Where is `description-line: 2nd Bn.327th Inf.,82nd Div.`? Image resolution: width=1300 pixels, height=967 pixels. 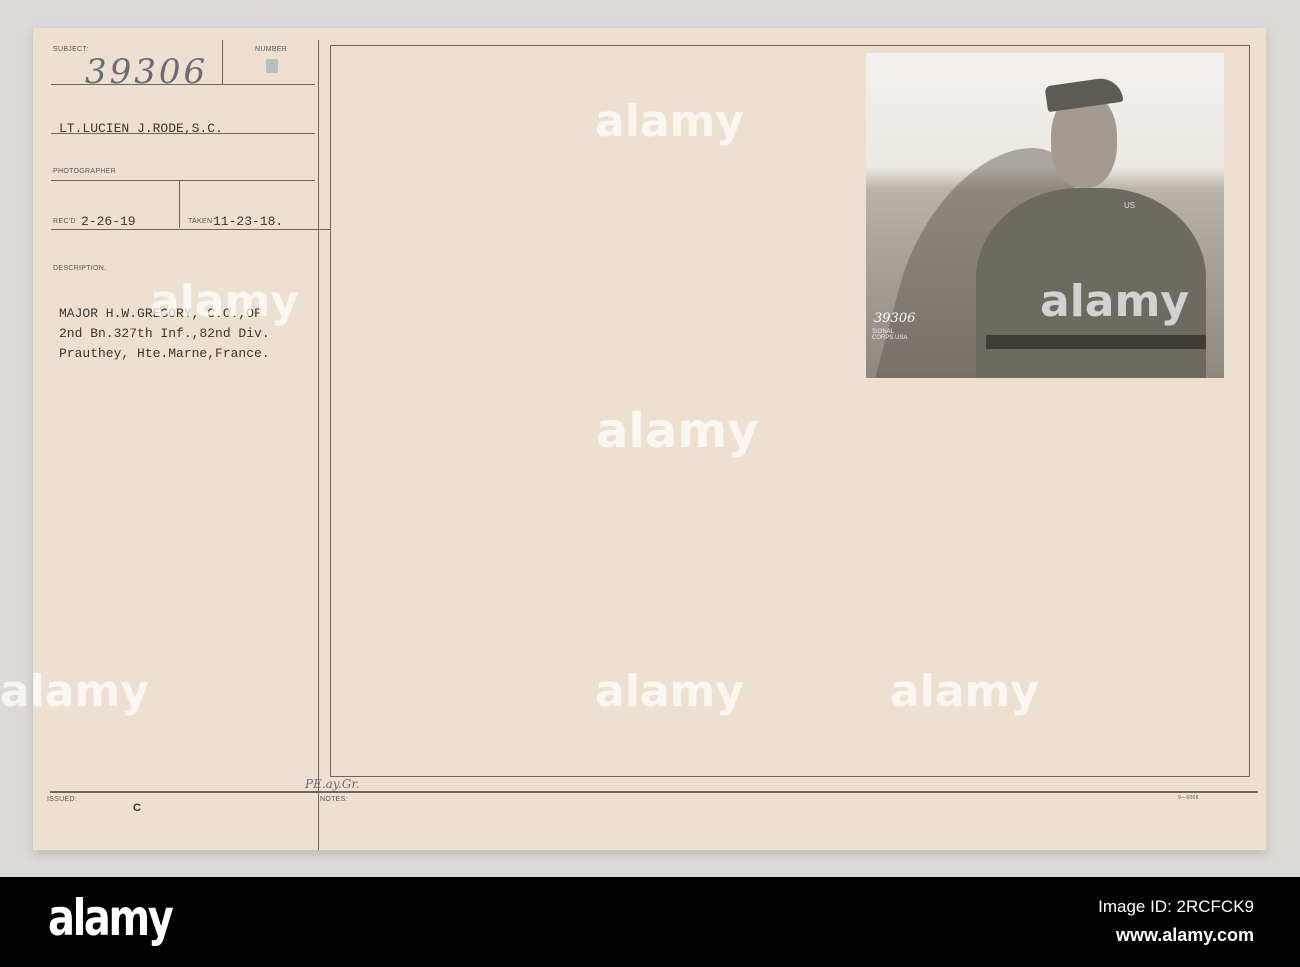
description-line: 2nd Bn.327th Inf.,82nd Div. is located at coordinates (164, 333).